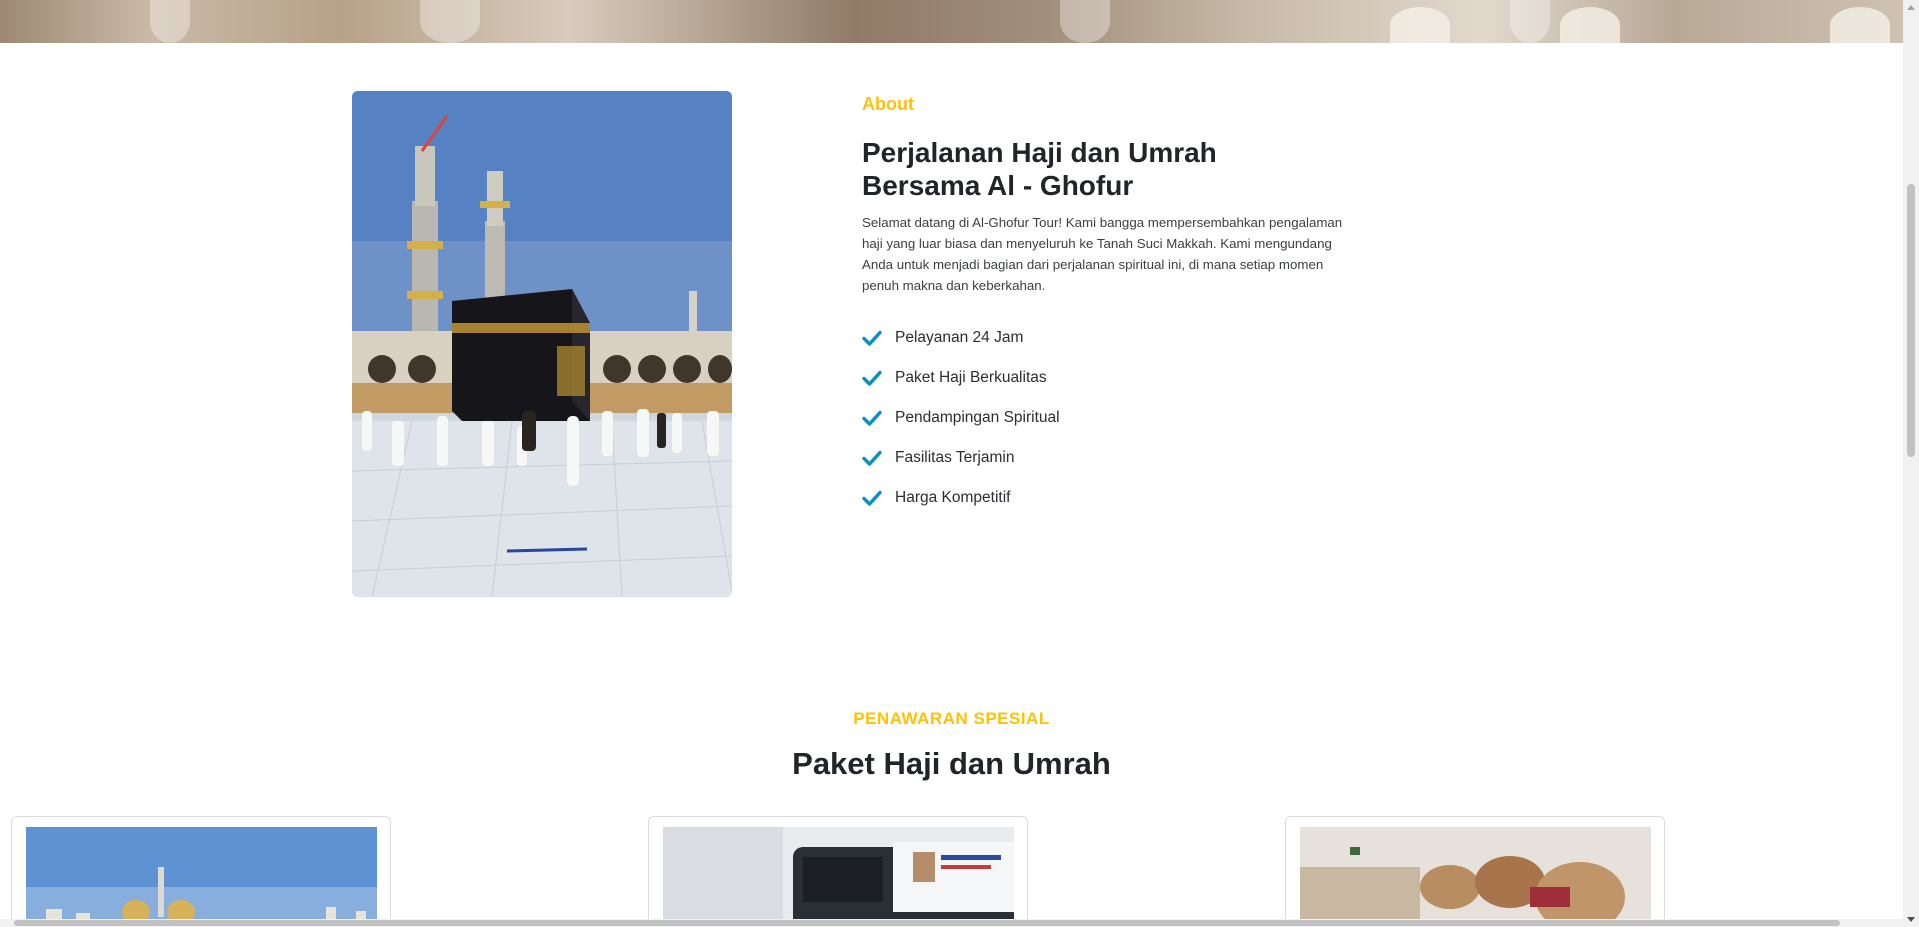  What do you see at coordinates (1107, 458) in the screenshot?
I see `feature-item: Fasilitas Terjamin` at bounding box center [1107, 458].